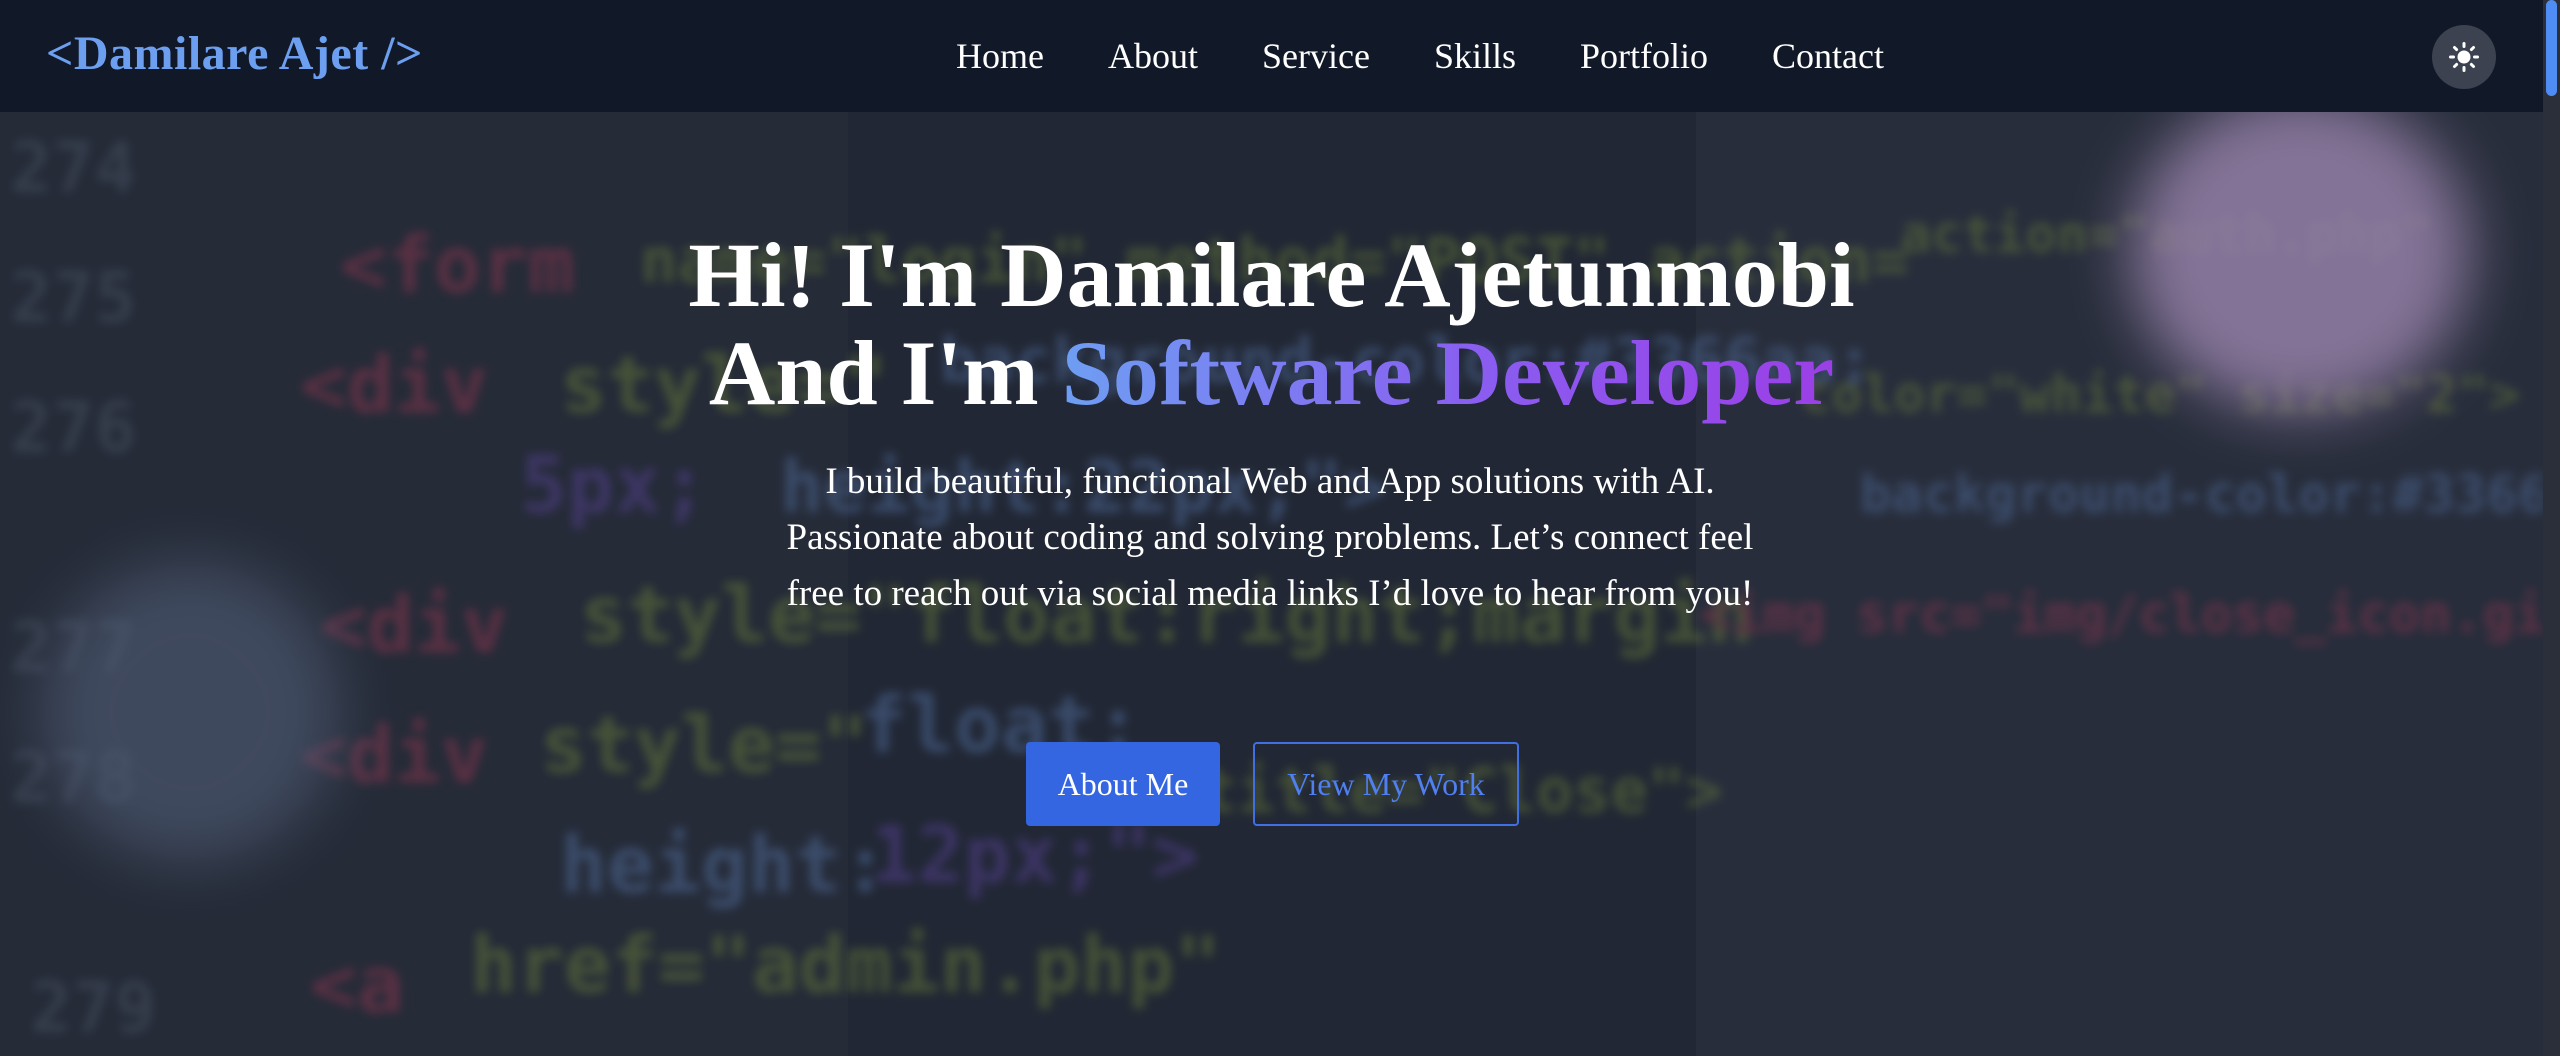 This screenshot has width=2560, height=1056. Describe the element at coordinates (1123, 784) in the screenshot. I see `about-me-button: About Me` at that location.